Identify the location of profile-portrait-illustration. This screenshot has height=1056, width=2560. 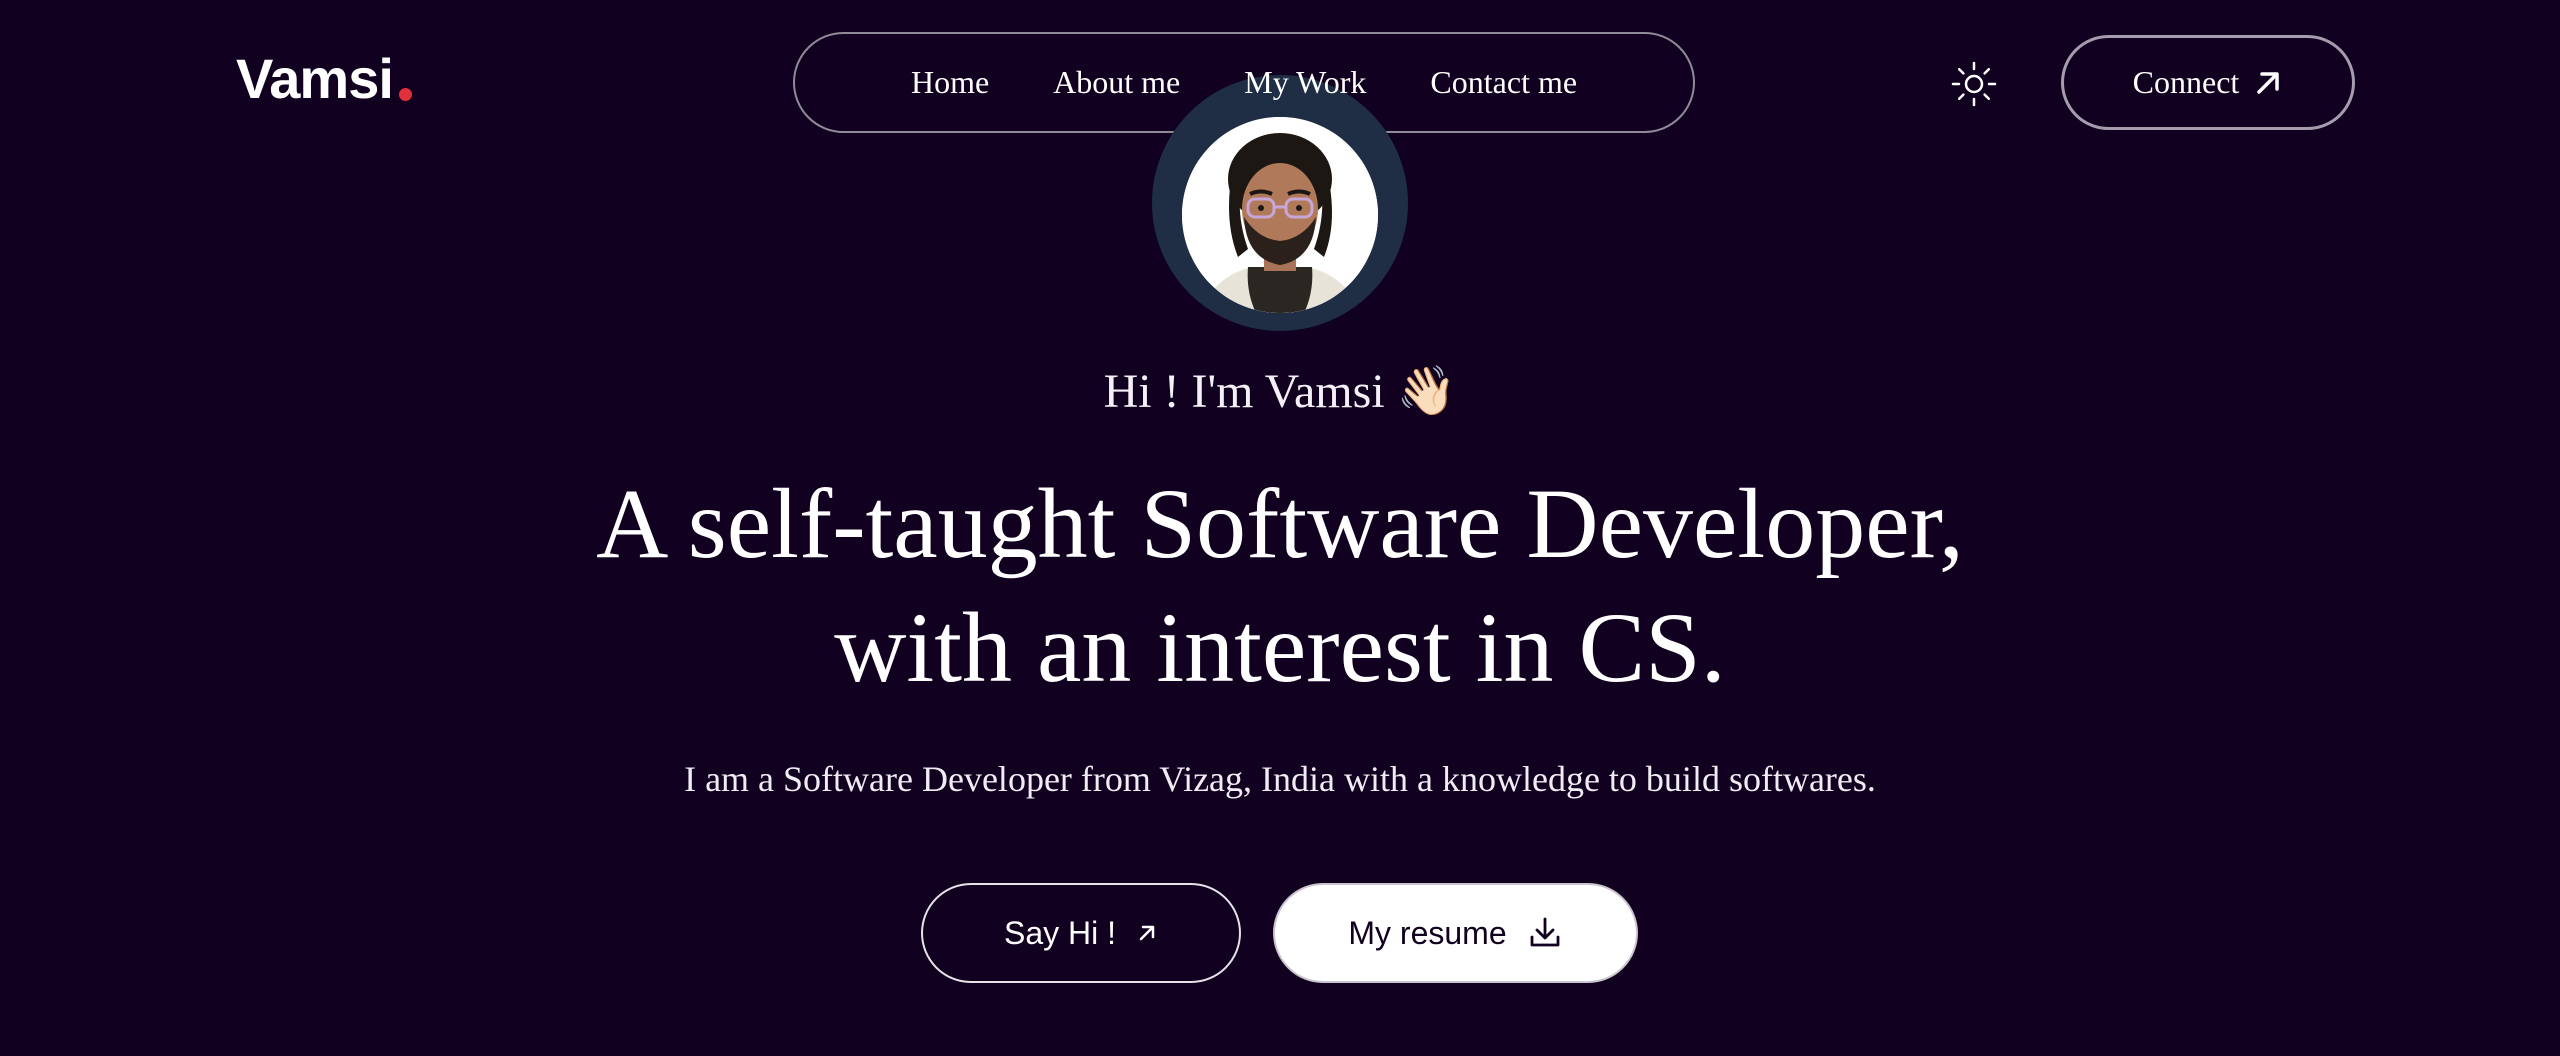
(1280, 215).